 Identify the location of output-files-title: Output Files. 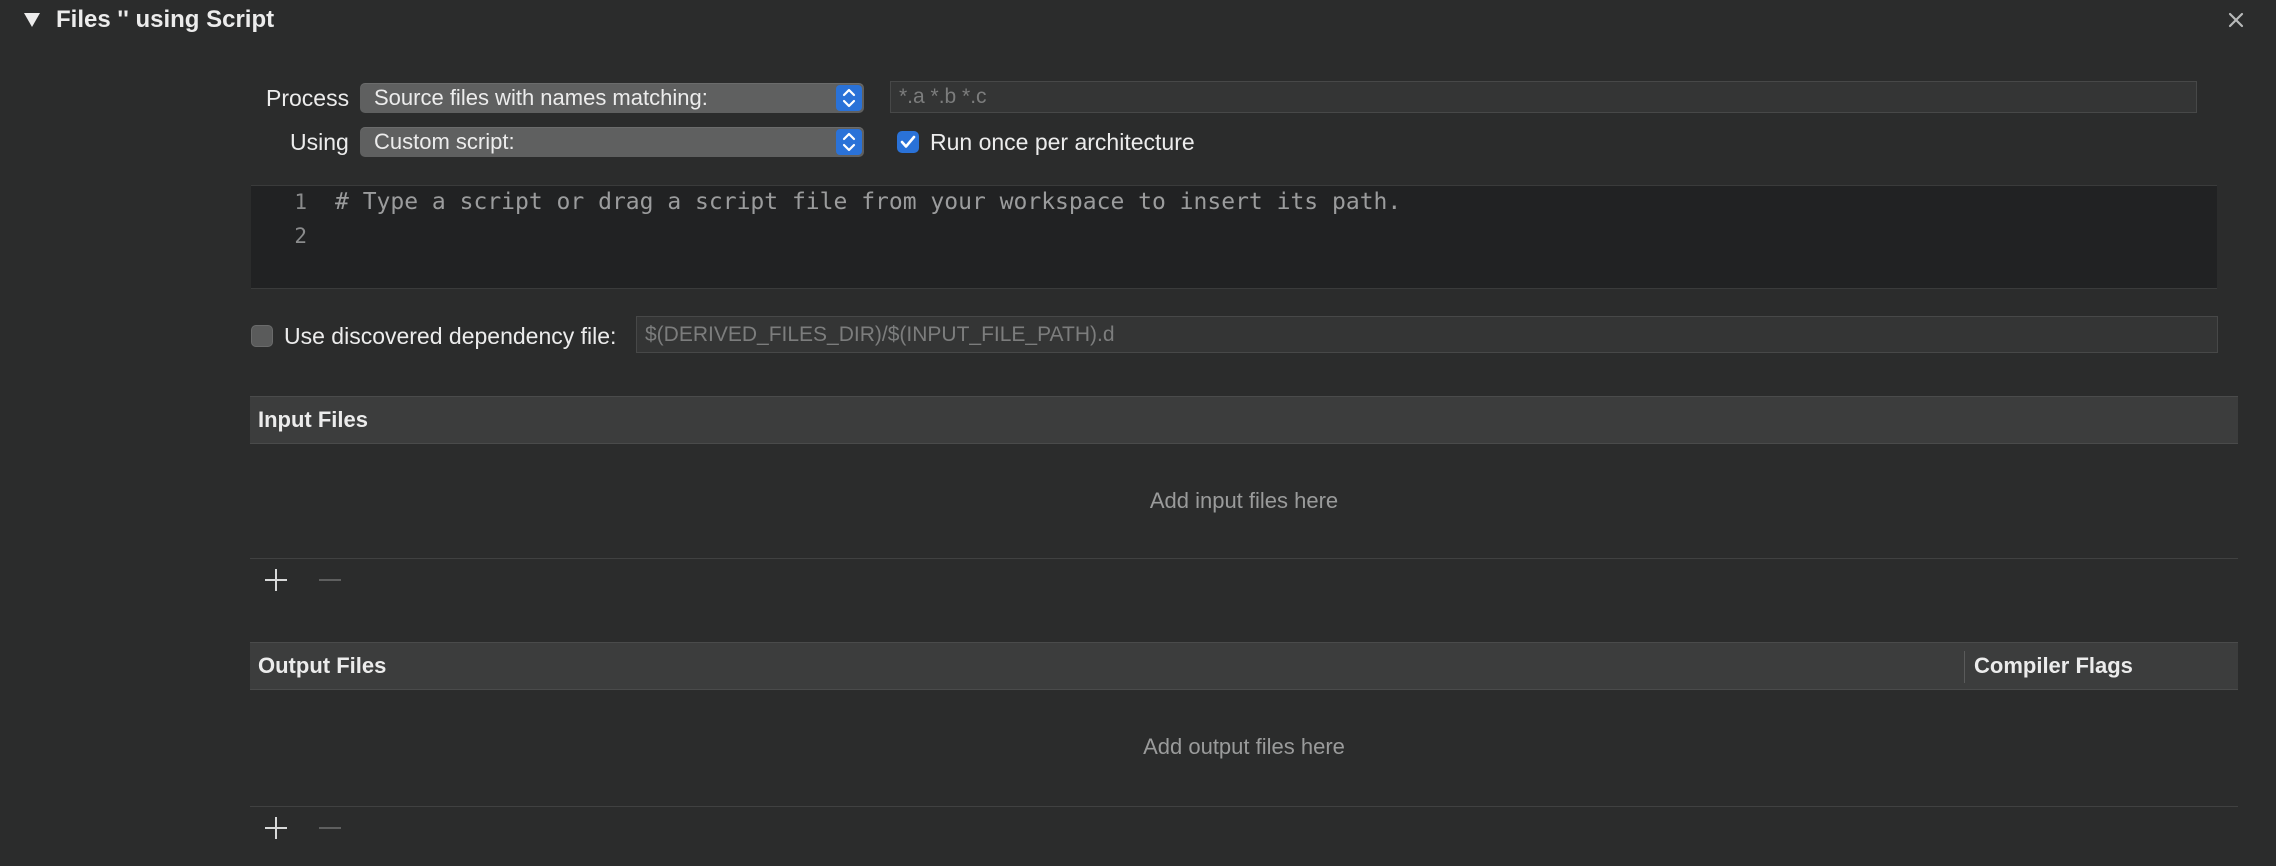
(322, 665).